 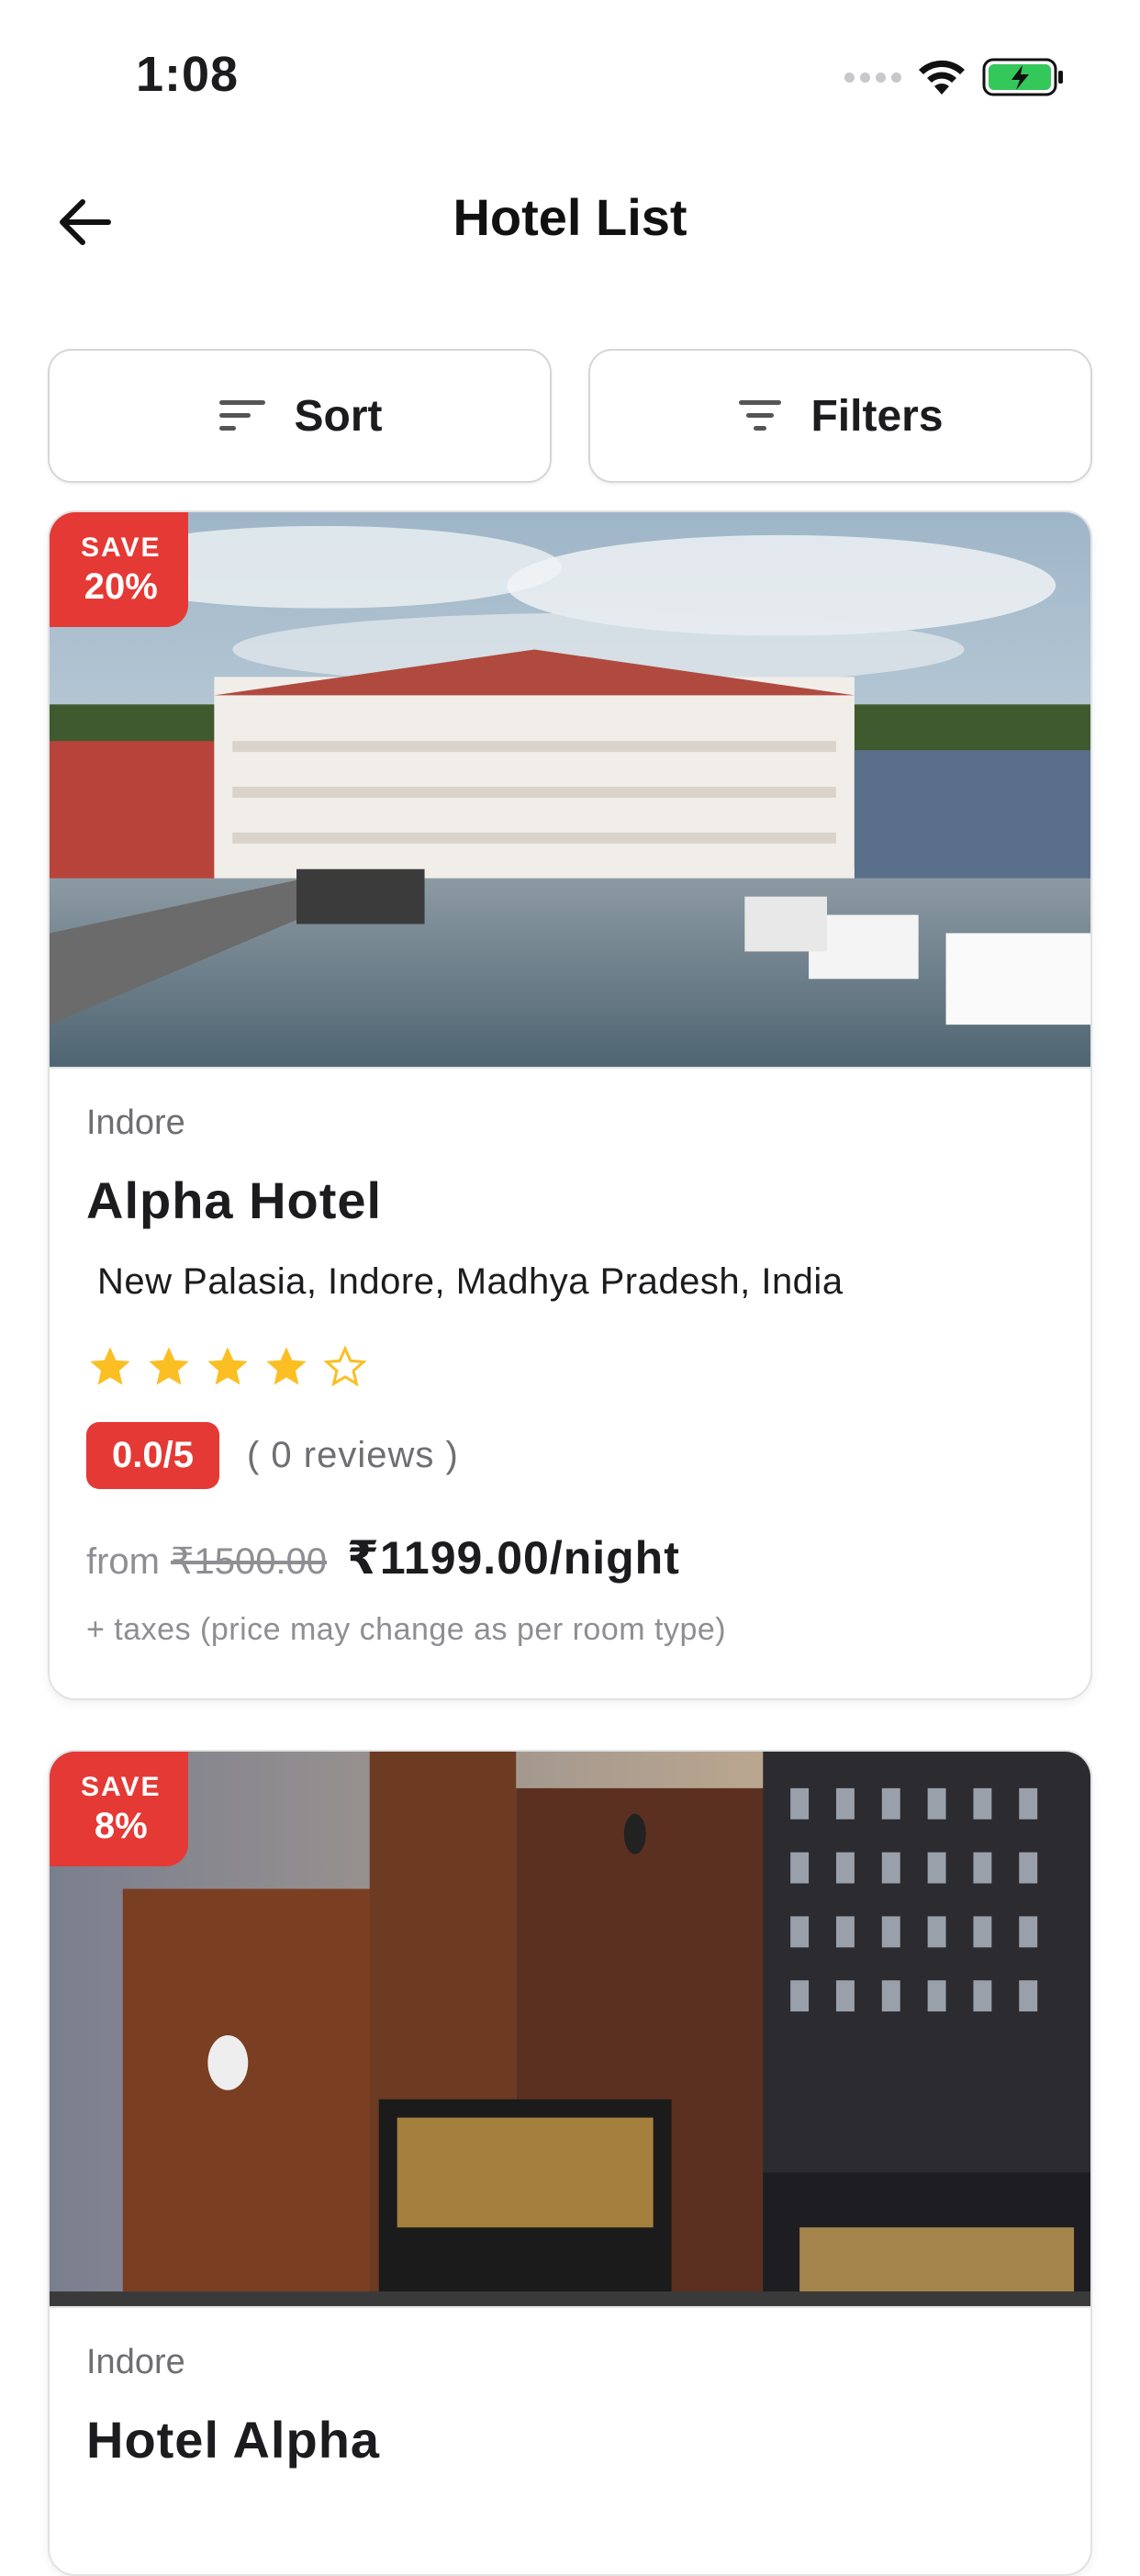 I want to click on hotel-name: Hotel Alpha, so click(x=233, y=2440).